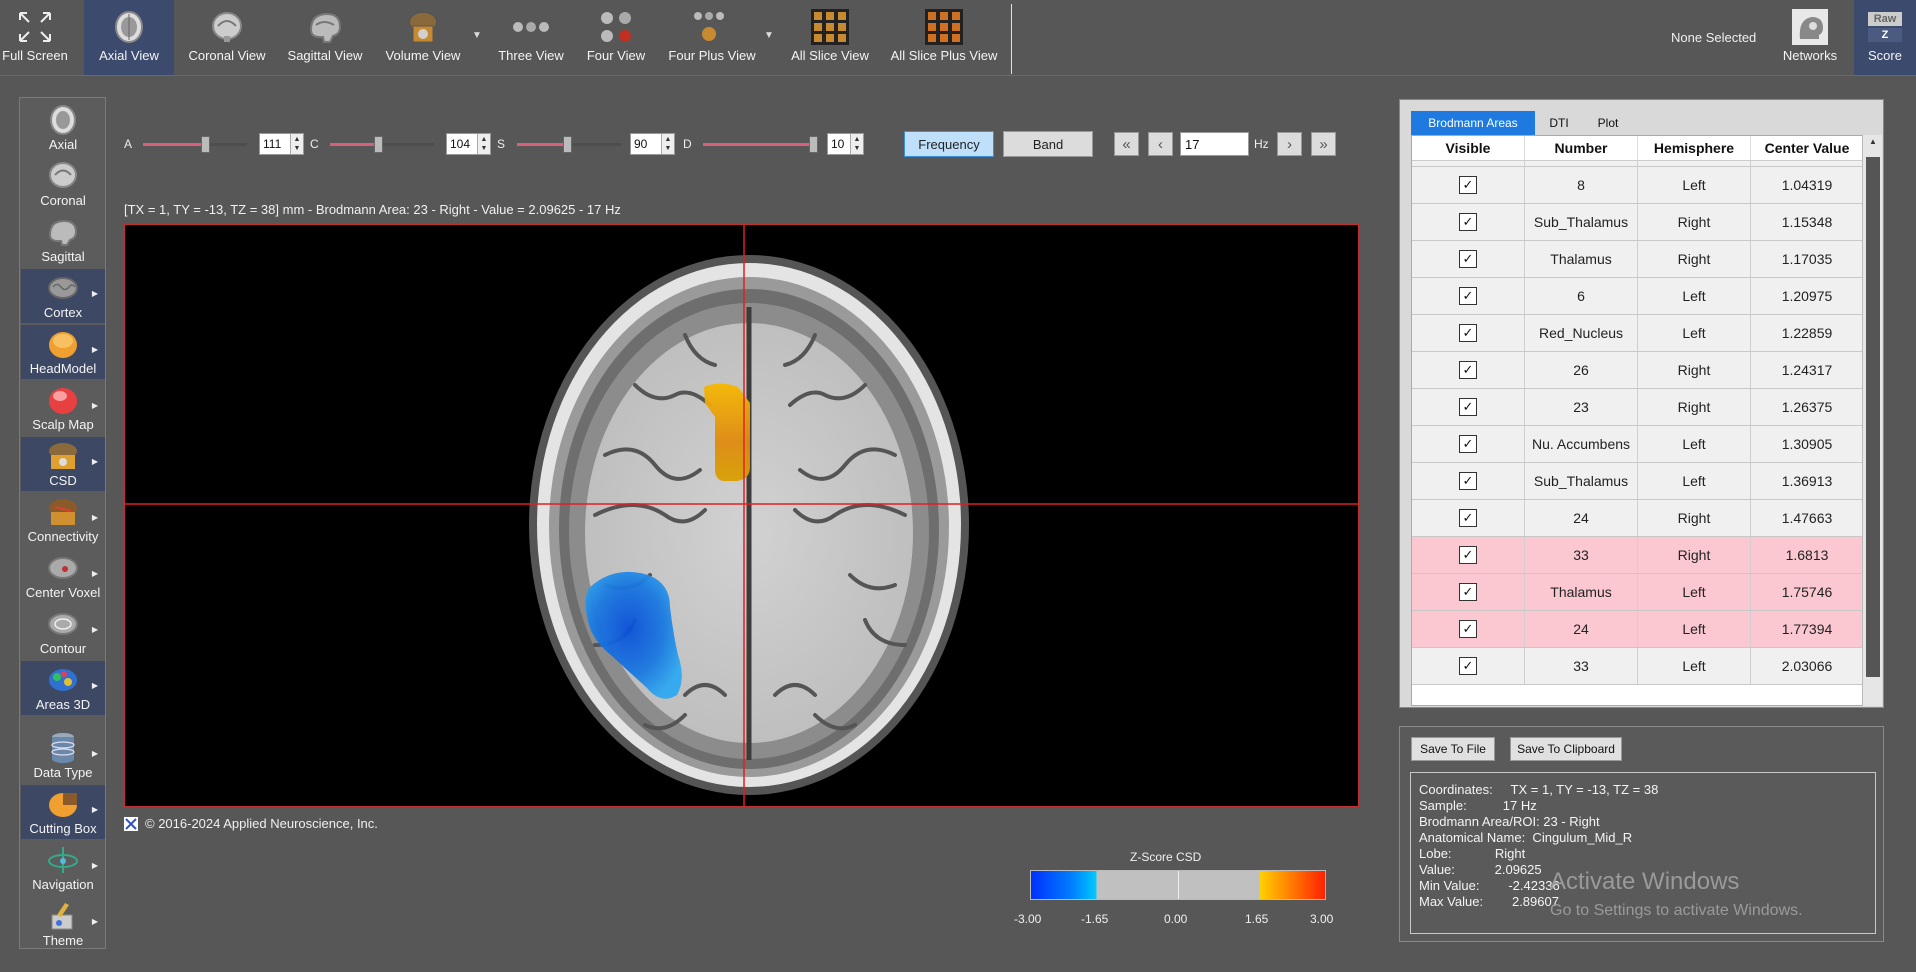  Describe the element at coordinates (1637, 629) in the screenshot. I see `table-row: ✓ 24 Left 1.77394` at that location.